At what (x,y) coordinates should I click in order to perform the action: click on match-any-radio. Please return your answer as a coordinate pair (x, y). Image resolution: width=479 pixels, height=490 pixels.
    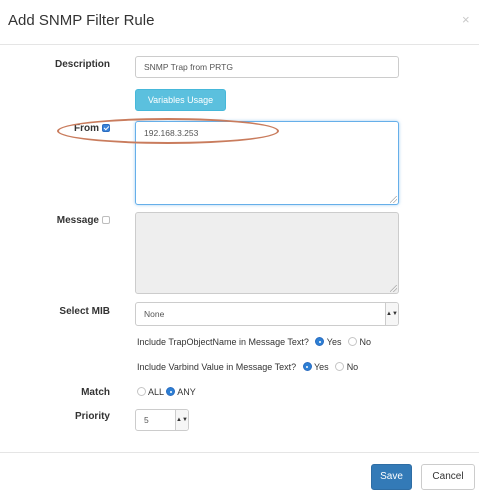
    Looking at the image, I should click on (171, 391).